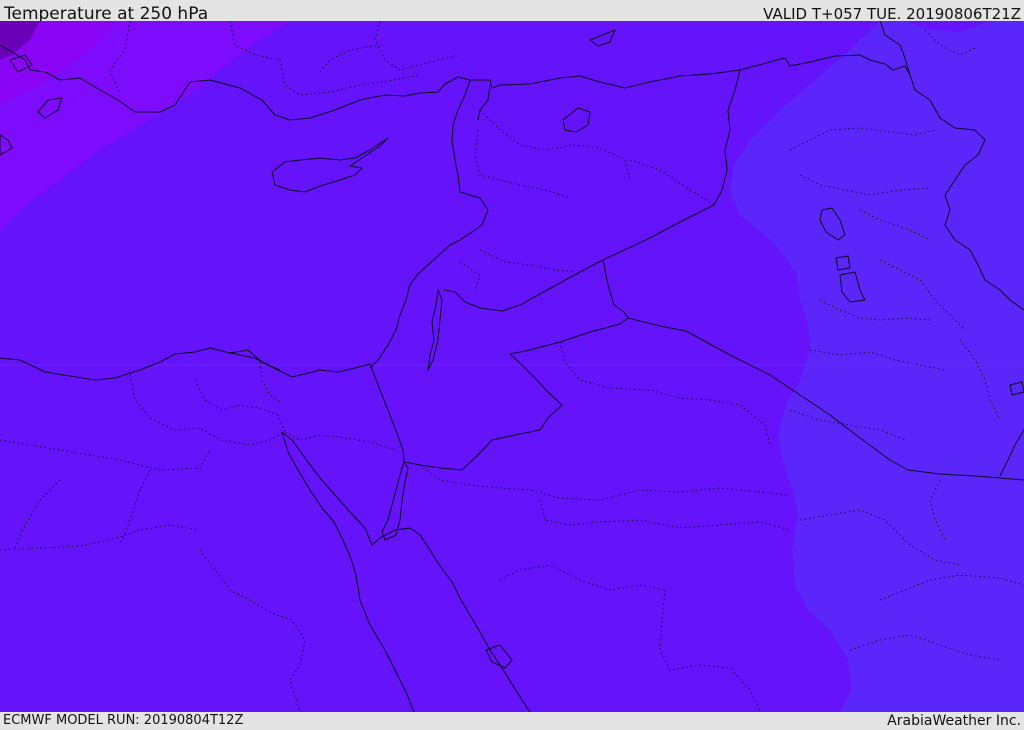 This screenshot has width=1024, height=730. What do you see at coordinates (123, 720) in the screenshot?
I see `model-run-label: ECMWF MODEL RUN: 20190804T12Z` at bounding box center [123, 720].